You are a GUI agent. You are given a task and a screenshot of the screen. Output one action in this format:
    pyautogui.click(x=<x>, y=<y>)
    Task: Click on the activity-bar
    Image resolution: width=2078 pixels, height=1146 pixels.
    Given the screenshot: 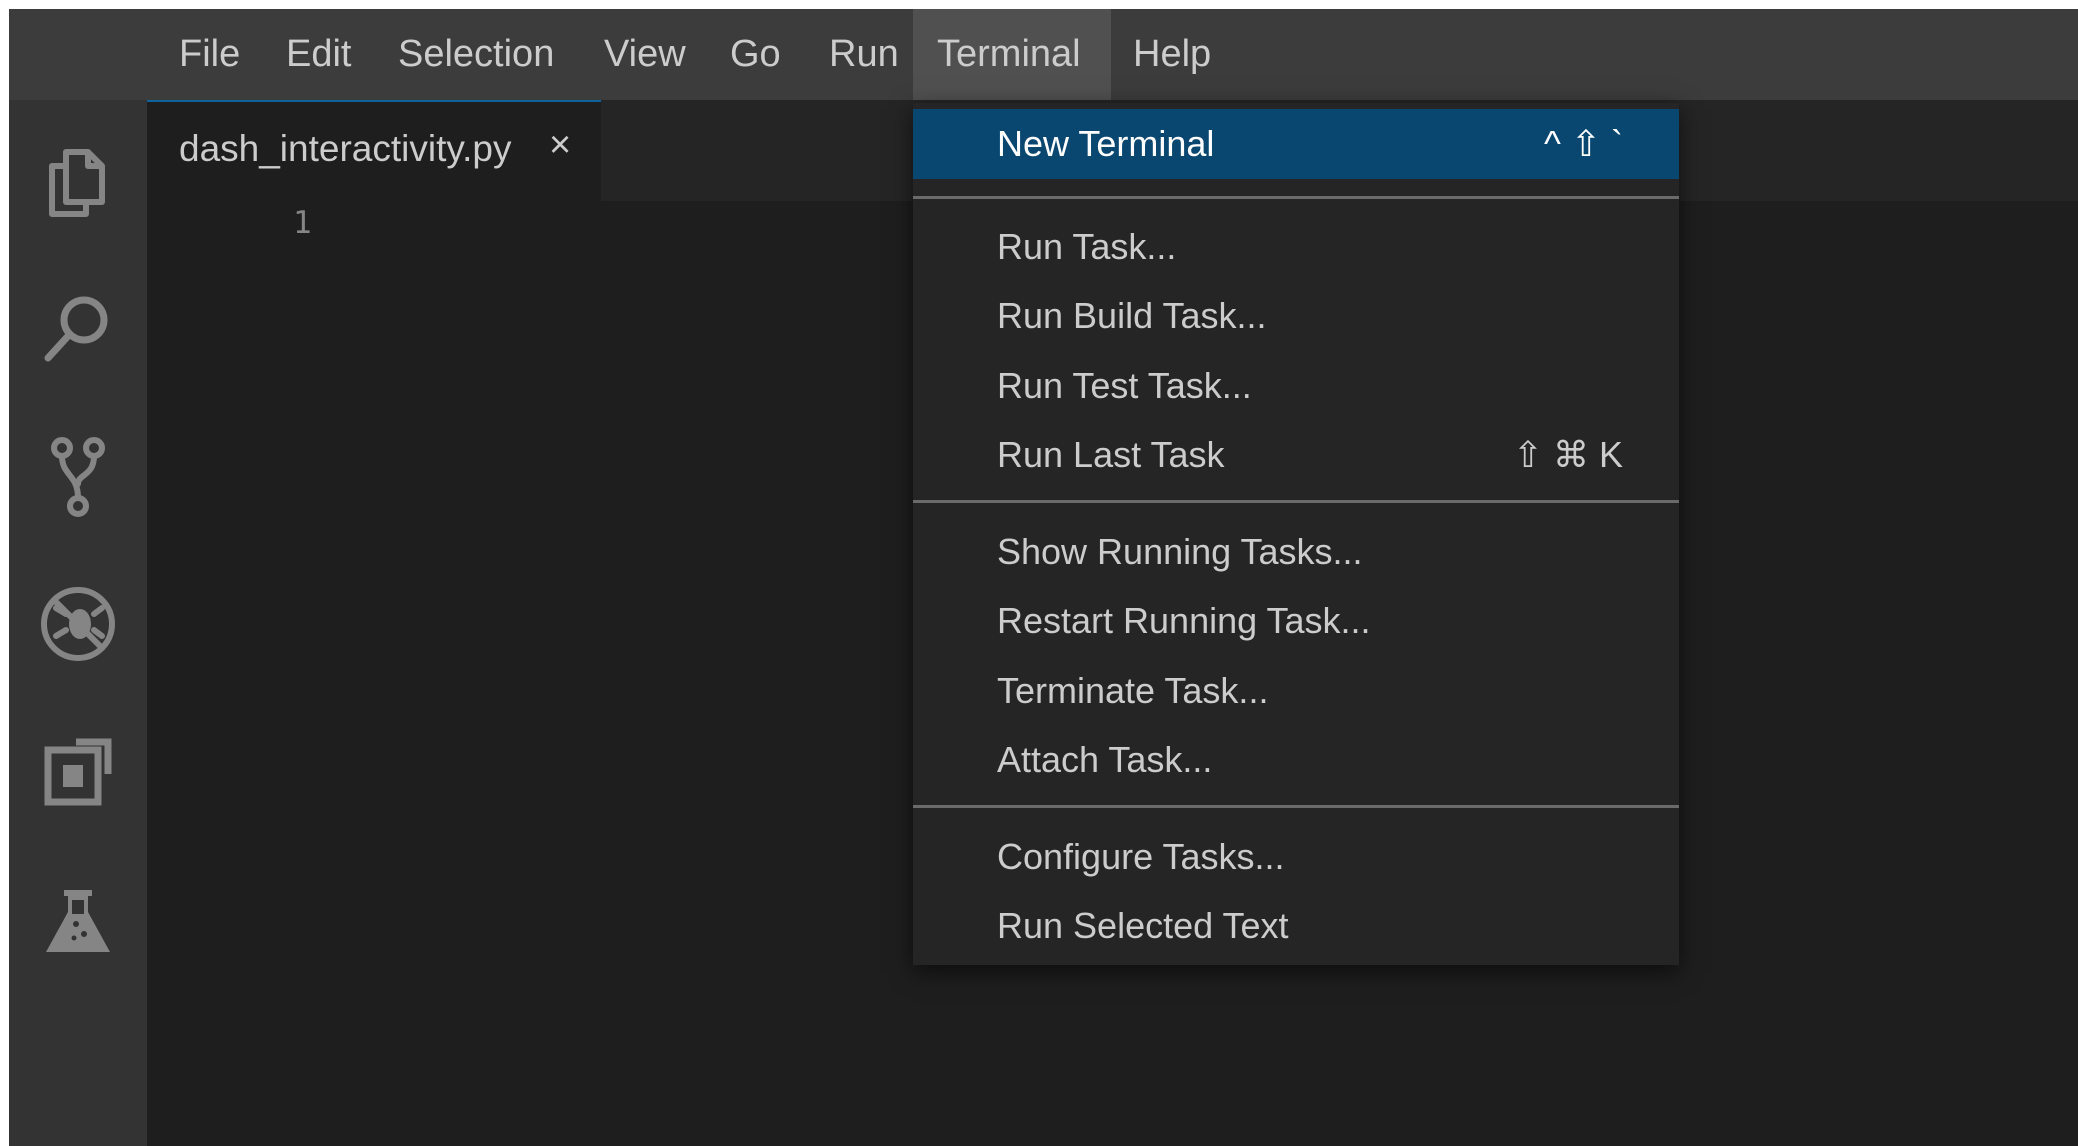 What is the action you would take?
    pyautogui.click(x=78, y=623)
    